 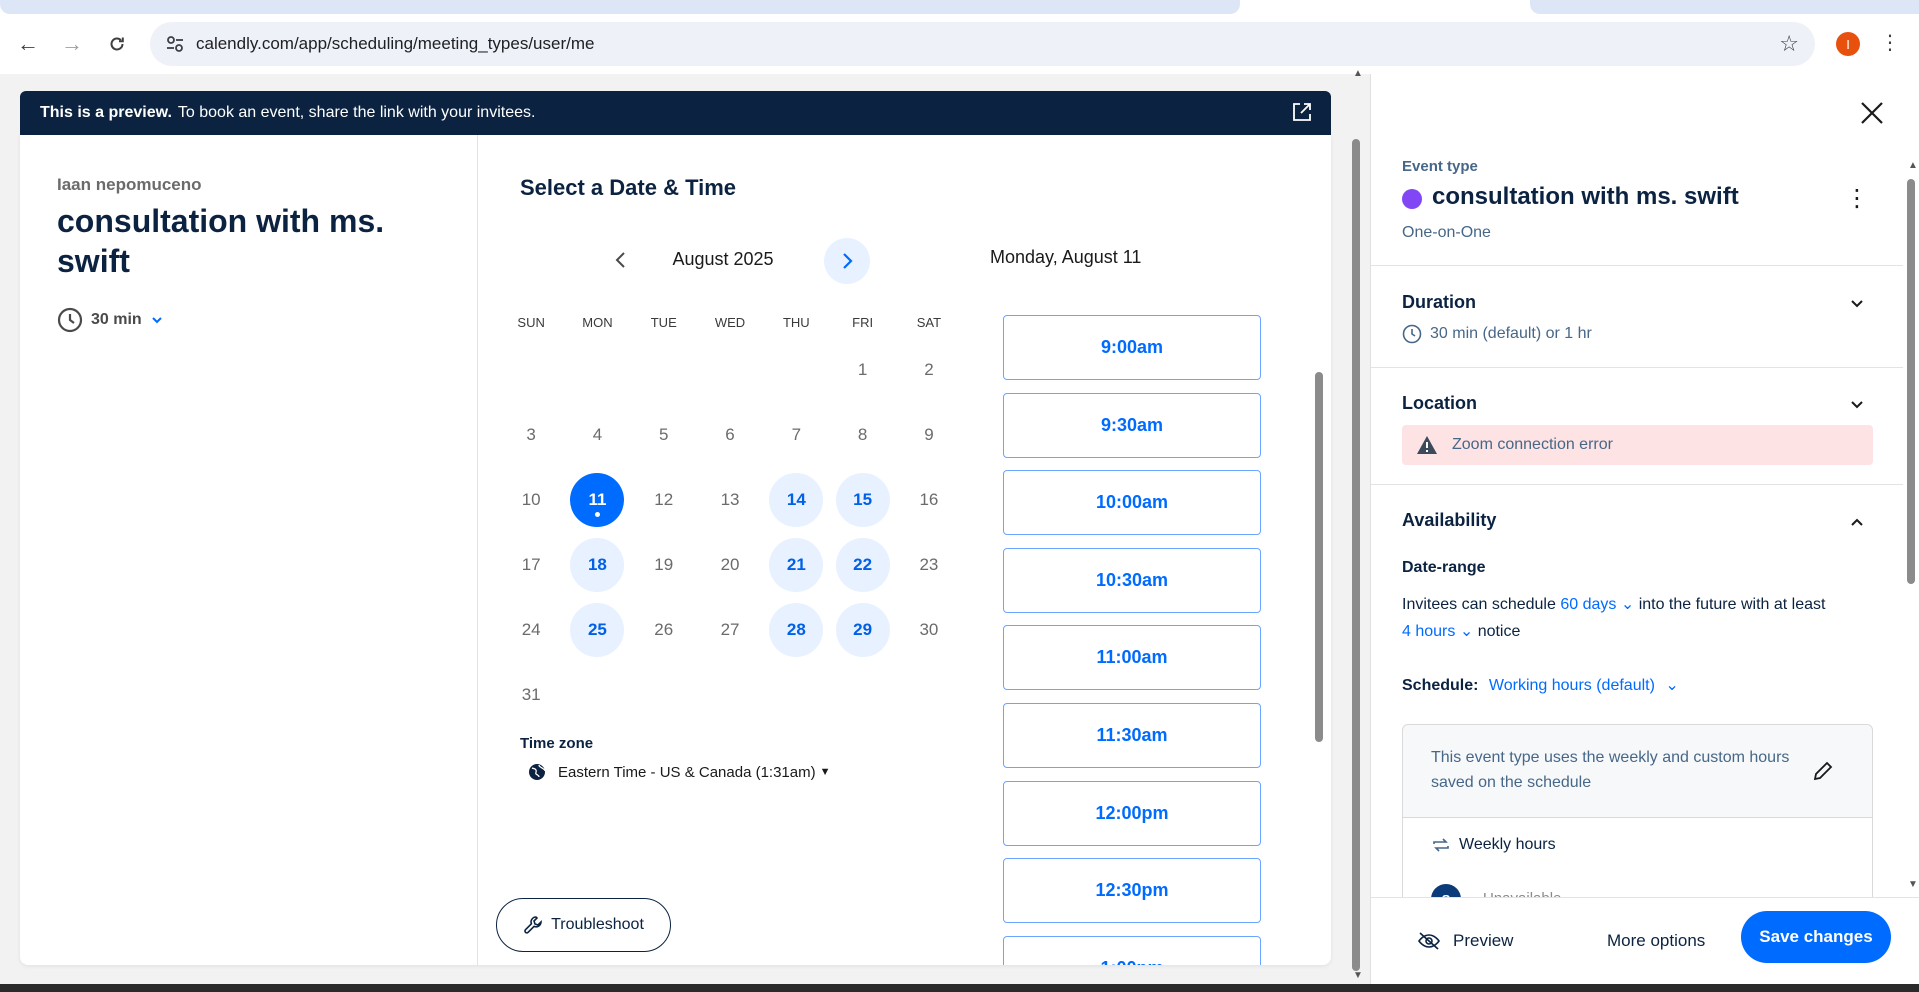 What do you see at coordinates (533, 925) in the screenshot?
I see `wrench-icon` at bounding box center [533, 925].